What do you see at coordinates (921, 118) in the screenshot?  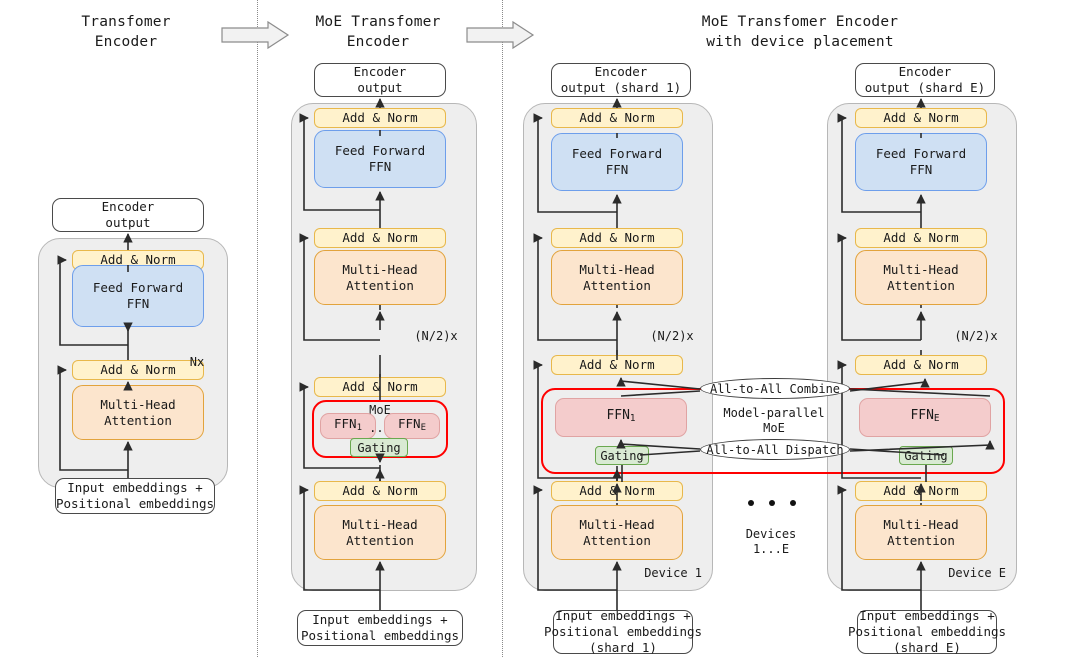 I see `add-norm-top-device-e: Add & Norm` at bounding box center [921, 118].